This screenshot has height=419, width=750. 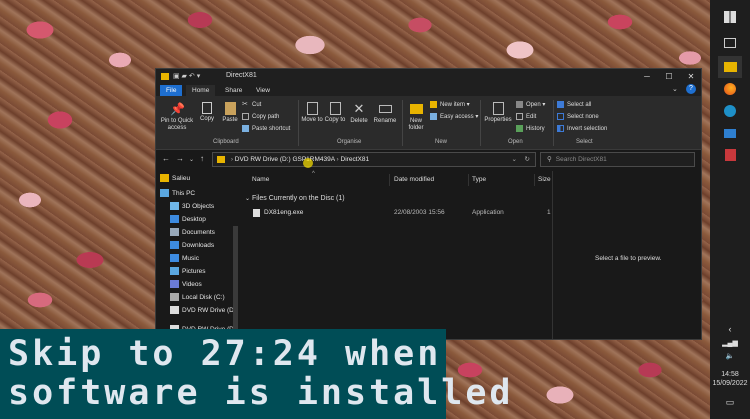 I want to click on mail-icon, so click(x=730, y=133).